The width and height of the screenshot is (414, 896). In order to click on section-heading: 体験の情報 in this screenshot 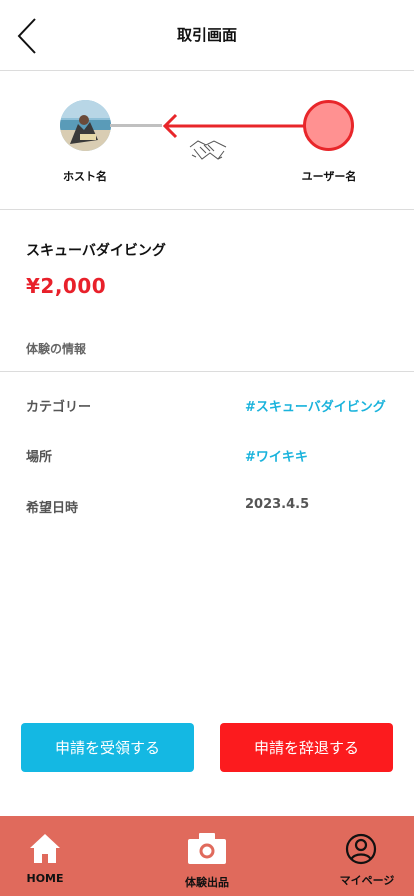, I will do `click(56, 349)`.